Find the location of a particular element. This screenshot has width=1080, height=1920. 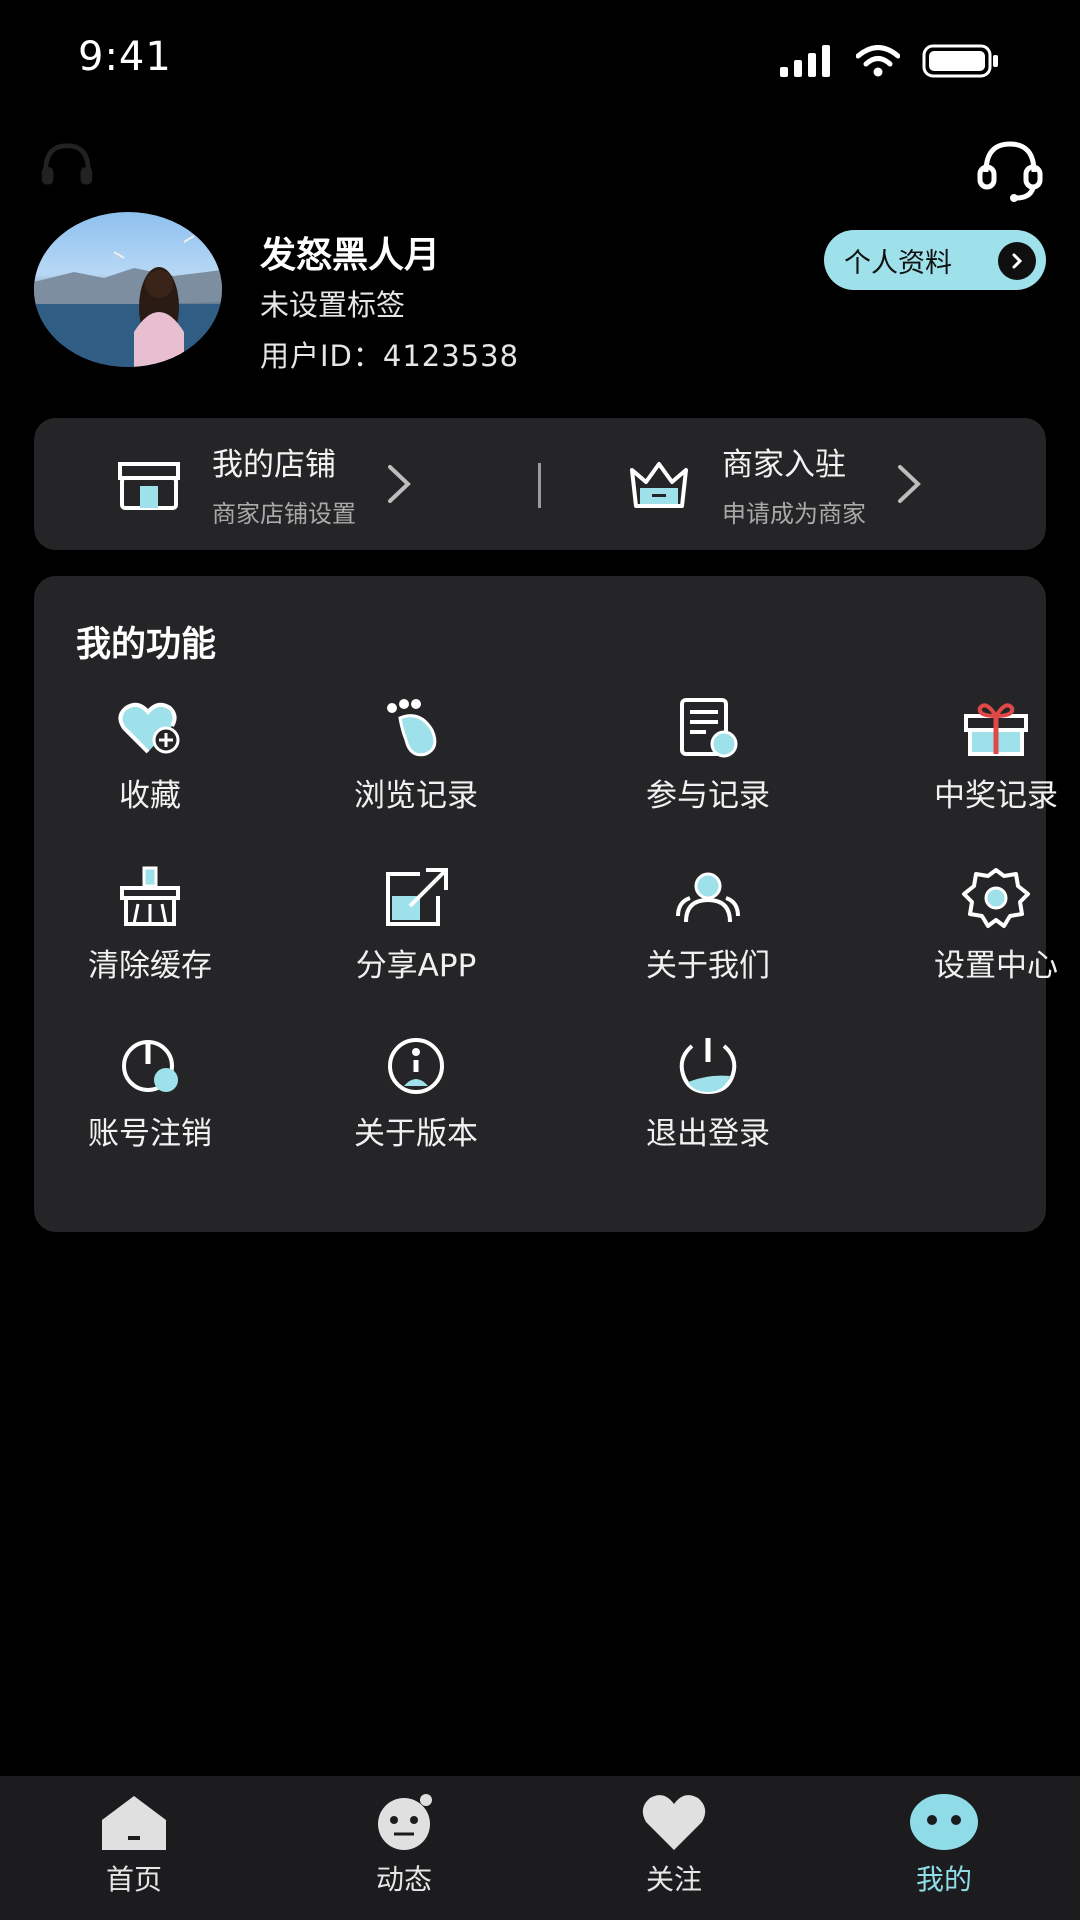

heart-plus-icon is located at coordinates (149, 728).